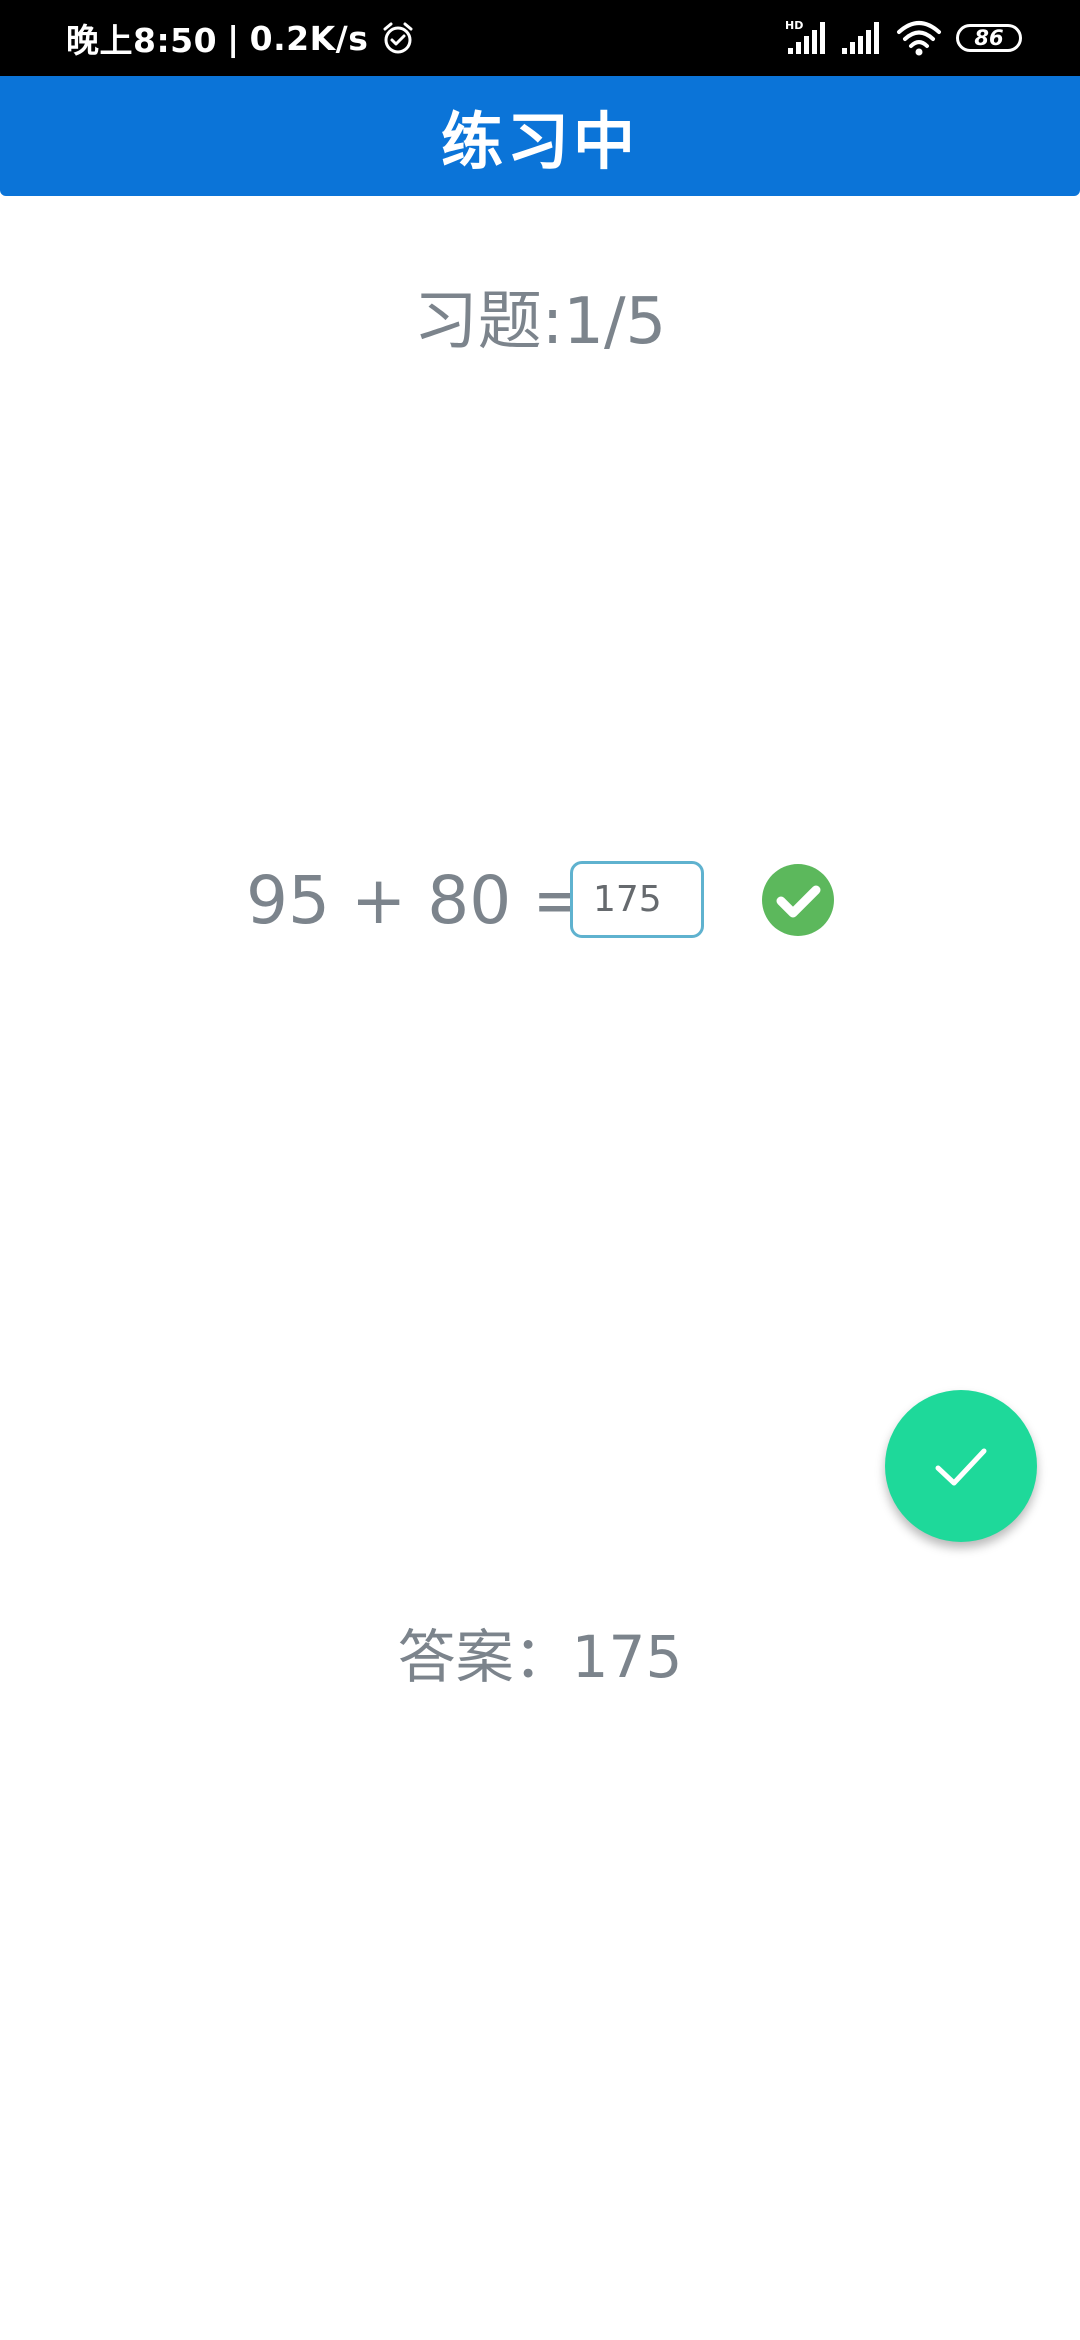  What do you see at coordinates (798, 900) in the screenshot?
I see `check-circle-icon` at bounding box center [798, 900].